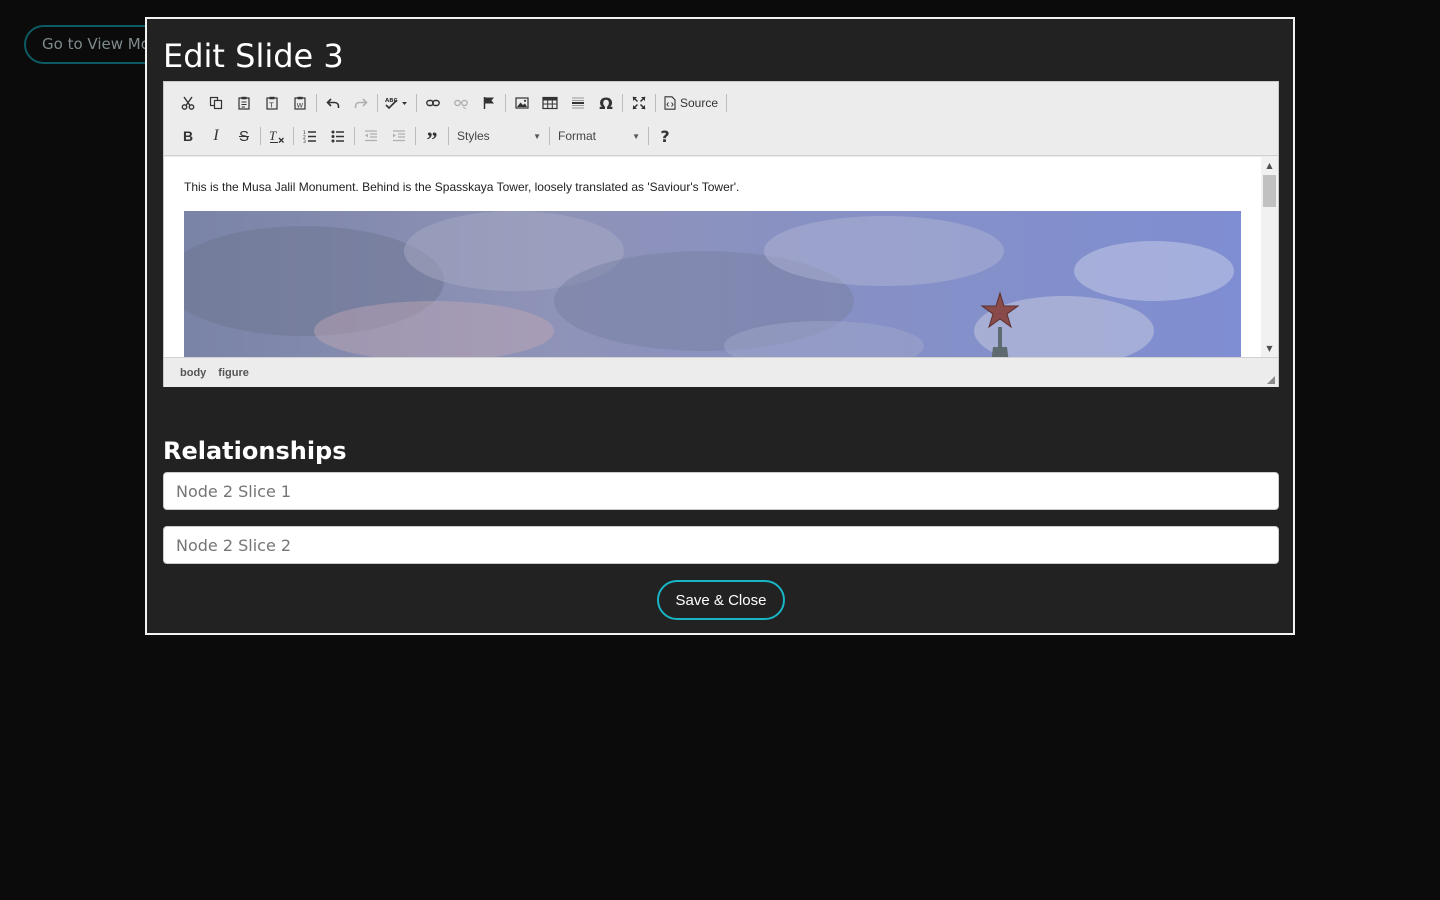  What do you see at coordinates (1271, 380) in the screenshot?
I see `resize-grip-icon` at bounding box center [1271, 380].